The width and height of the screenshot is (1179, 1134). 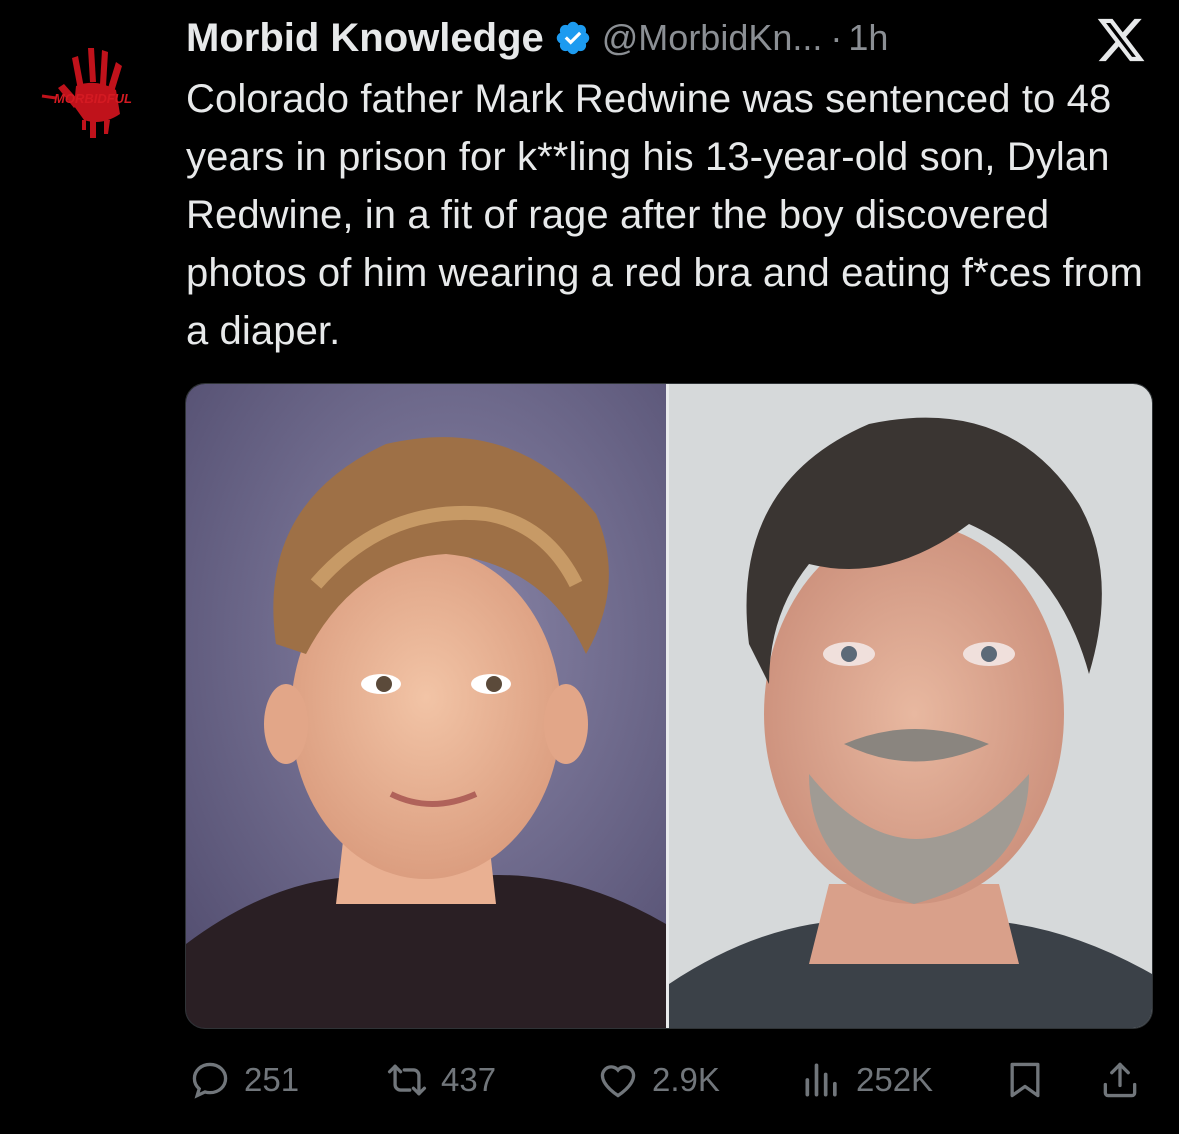 I want to click on reply-count: 251, so click(x=272, y=1079).